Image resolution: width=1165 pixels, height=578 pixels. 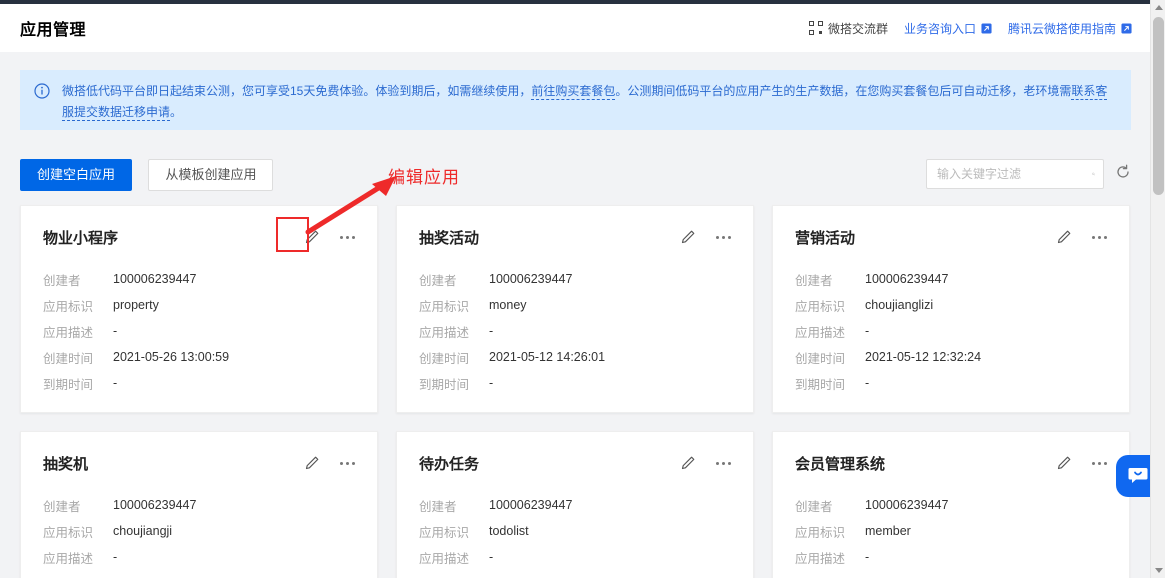 What do you see at coordinates (508, 305) in the screenshot?
I see `field-value: money` at bounding box center [508, 305].